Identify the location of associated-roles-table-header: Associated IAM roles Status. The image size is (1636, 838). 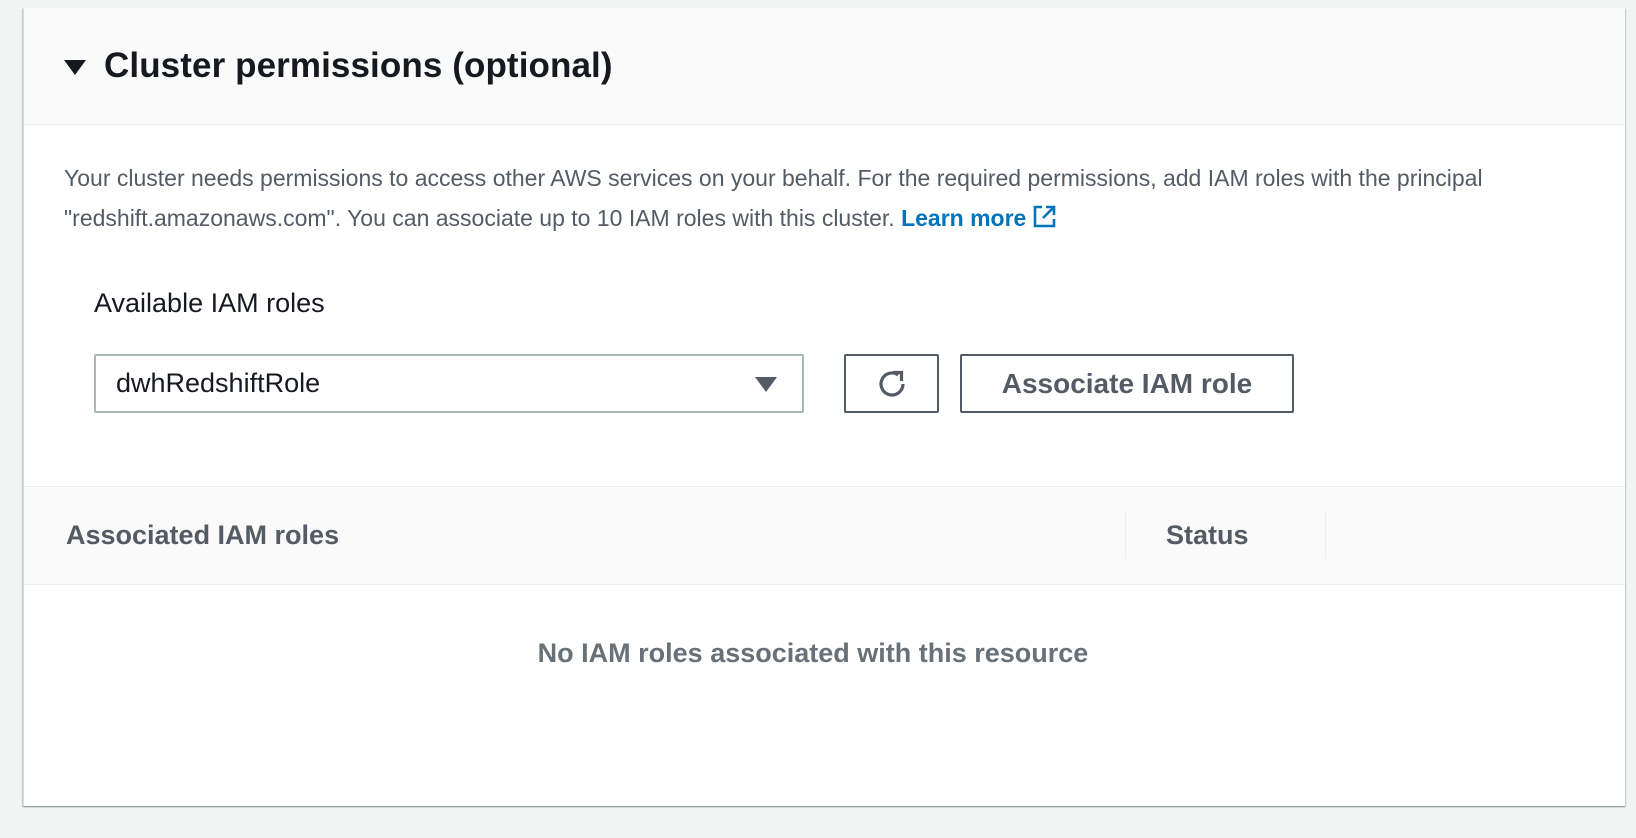
(824, 535).